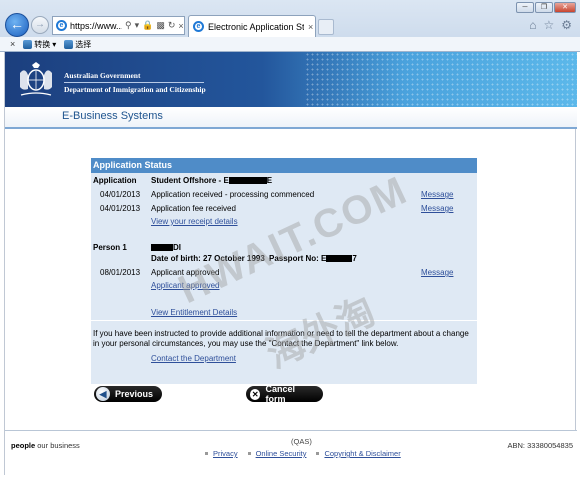  Describe the element at coordinates (193, 358) in the screenshot. I see `contact-department-link: Contact the Department` at that location.